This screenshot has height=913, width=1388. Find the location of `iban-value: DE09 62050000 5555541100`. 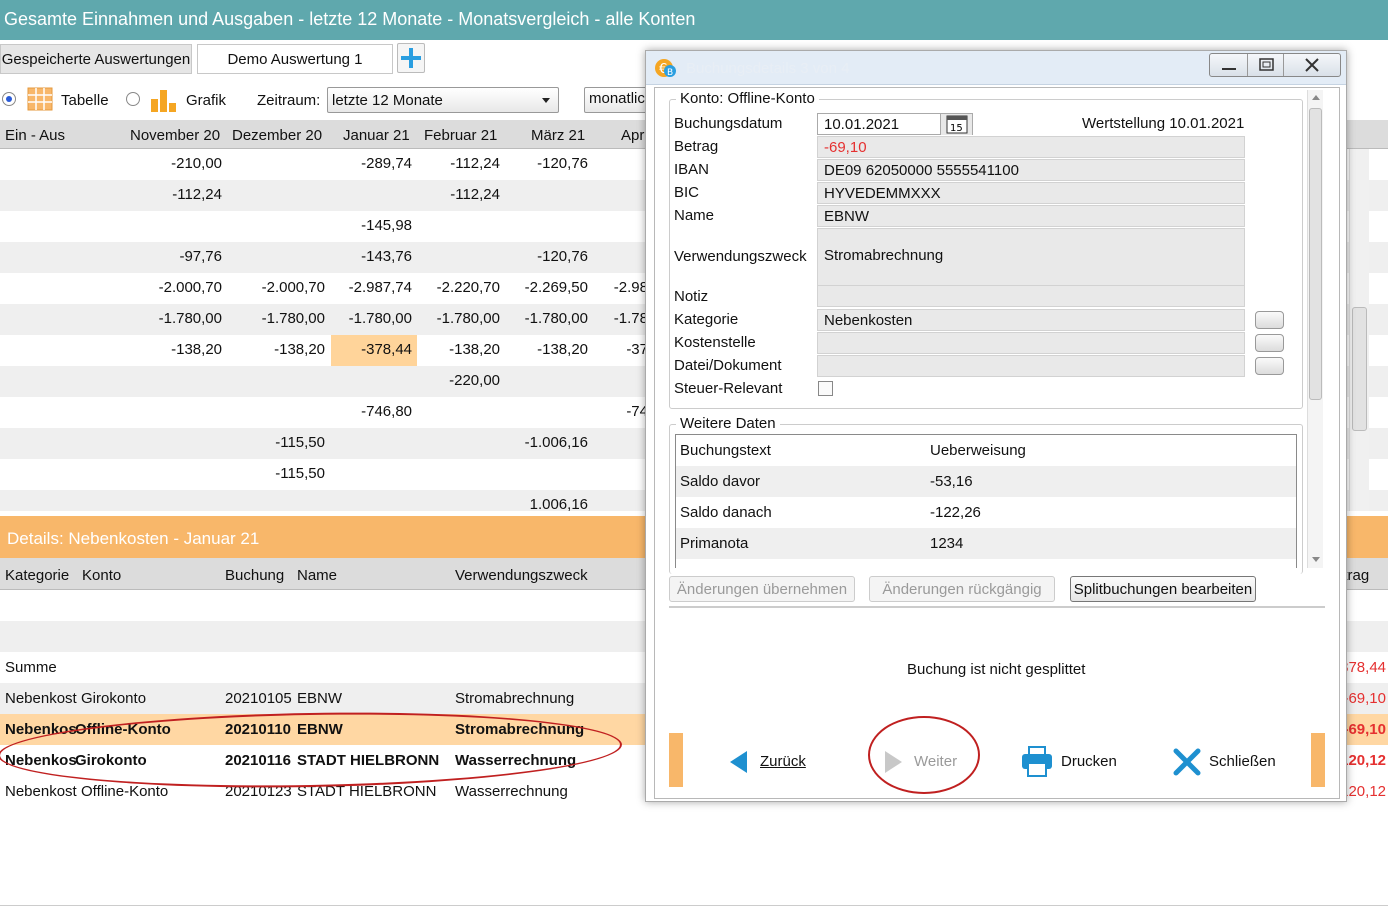

iban-value: DE09 62050000 5555541100 is located at coordinates (921, 170).